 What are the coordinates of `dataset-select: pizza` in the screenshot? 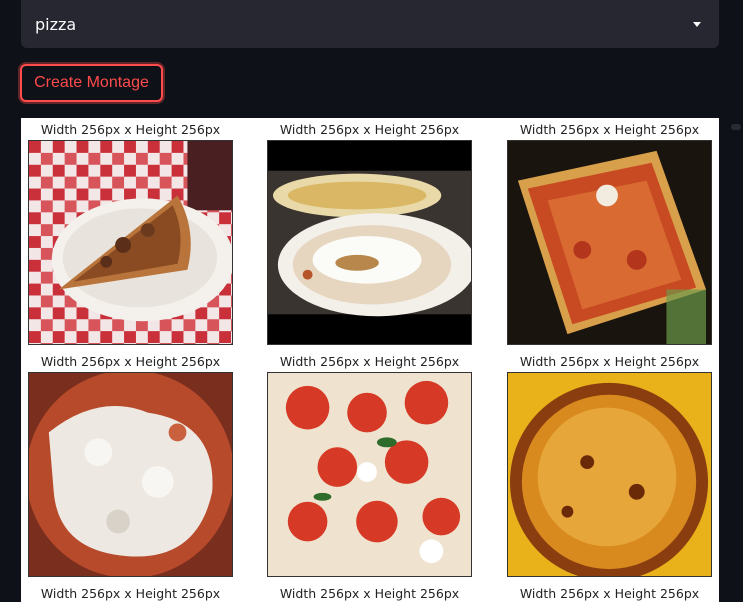 It's located at (370, 24).